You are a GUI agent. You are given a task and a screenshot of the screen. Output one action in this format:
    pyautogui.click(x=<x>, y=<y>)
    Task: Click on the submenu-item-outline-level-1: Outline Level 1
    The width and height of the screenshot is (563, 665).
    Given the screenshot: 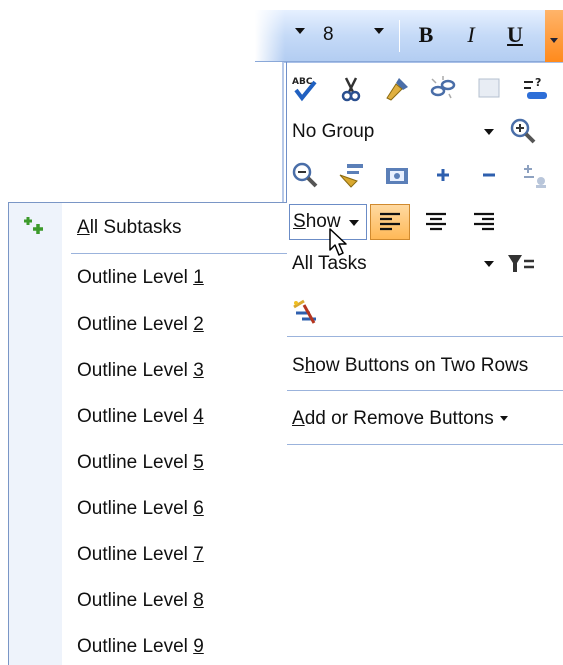 What is the action you would take?
    pyautogui.click(x=148, y=278)
    